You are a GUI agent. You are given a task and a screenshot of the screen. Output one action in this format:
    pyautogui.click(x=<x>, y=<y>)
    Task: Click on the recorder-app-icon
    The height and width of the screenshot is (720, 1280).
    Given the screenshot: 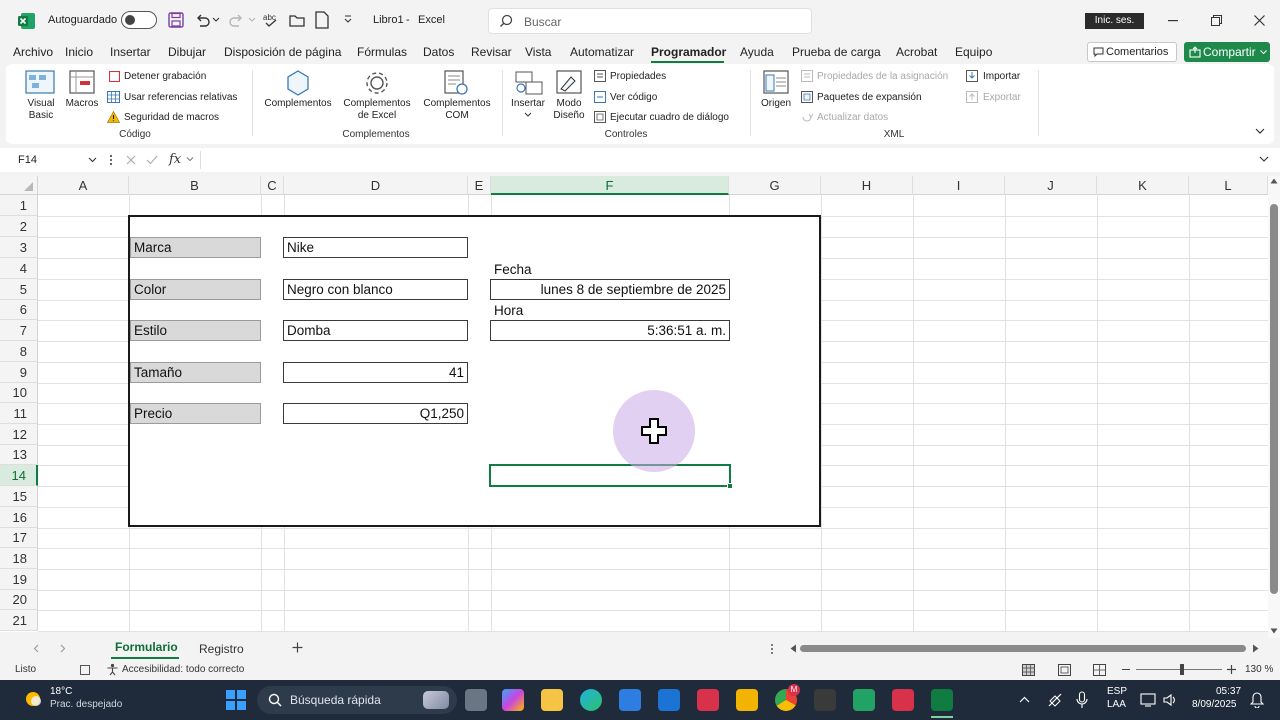 What is the action you would take?
    pyautogui.click(x=903, y=700)
    